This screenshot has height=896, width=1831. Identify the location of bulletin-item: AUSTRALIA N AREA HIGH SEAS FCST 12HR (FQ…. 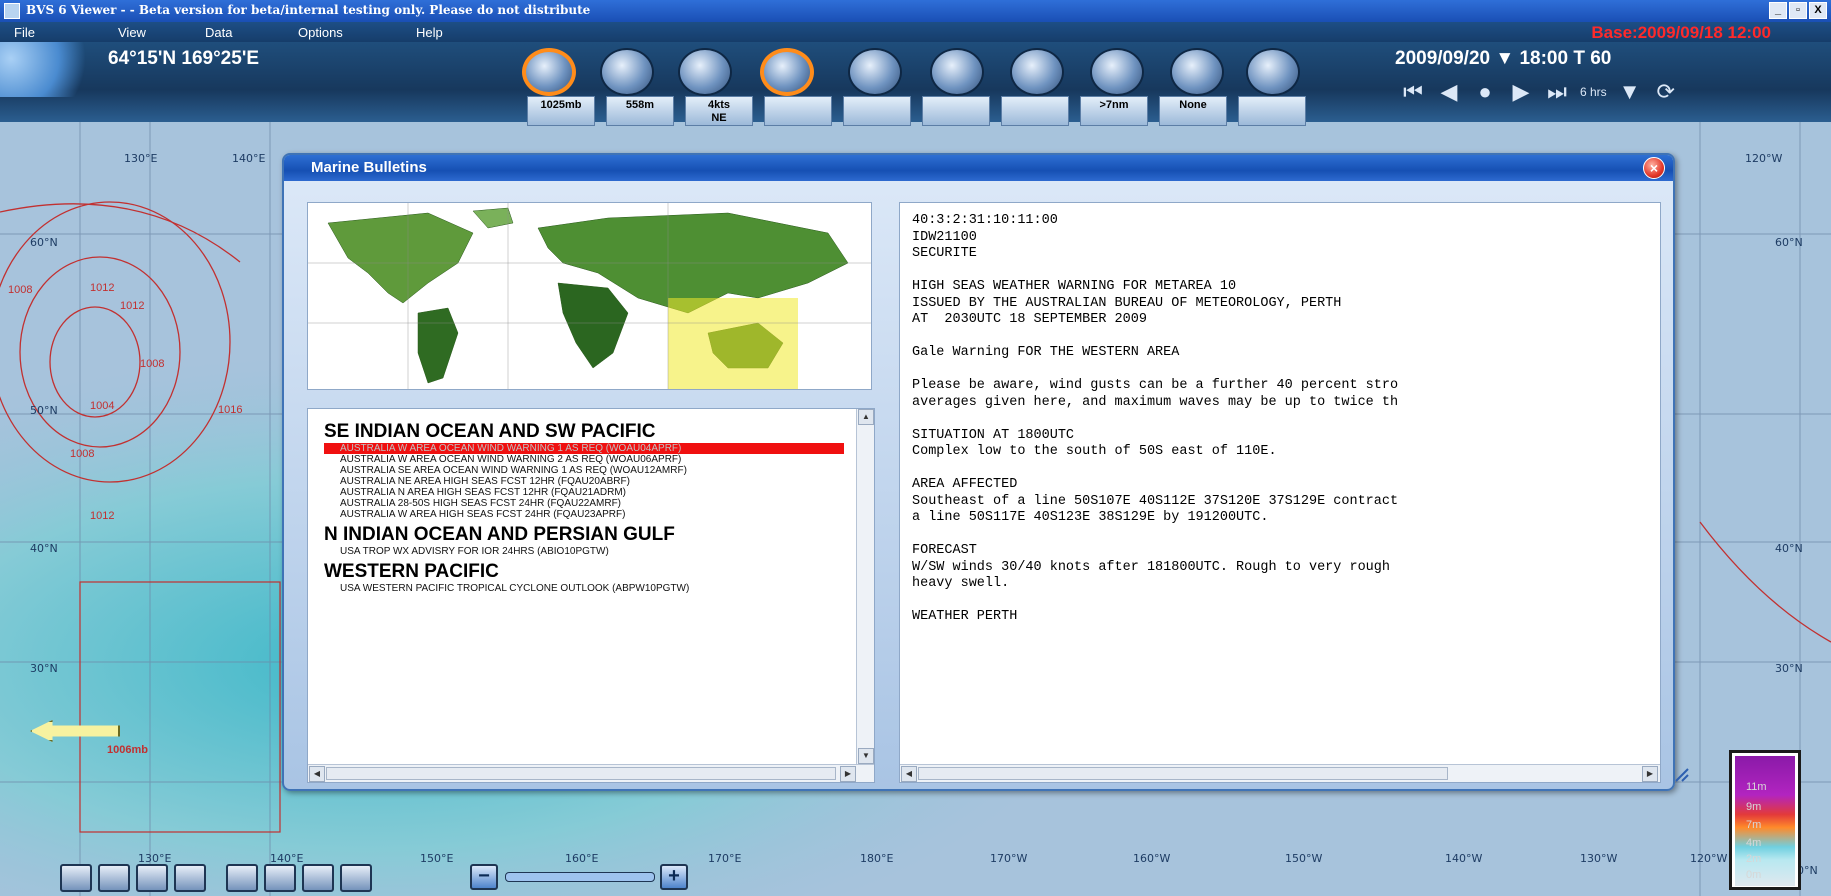
(584, 492).